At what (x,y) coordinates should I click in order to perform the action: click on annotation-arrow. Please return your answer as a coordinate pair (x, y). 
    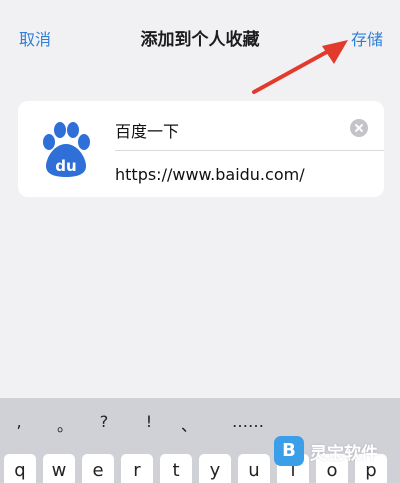
    Looking at the image, I should click on (300, 67).